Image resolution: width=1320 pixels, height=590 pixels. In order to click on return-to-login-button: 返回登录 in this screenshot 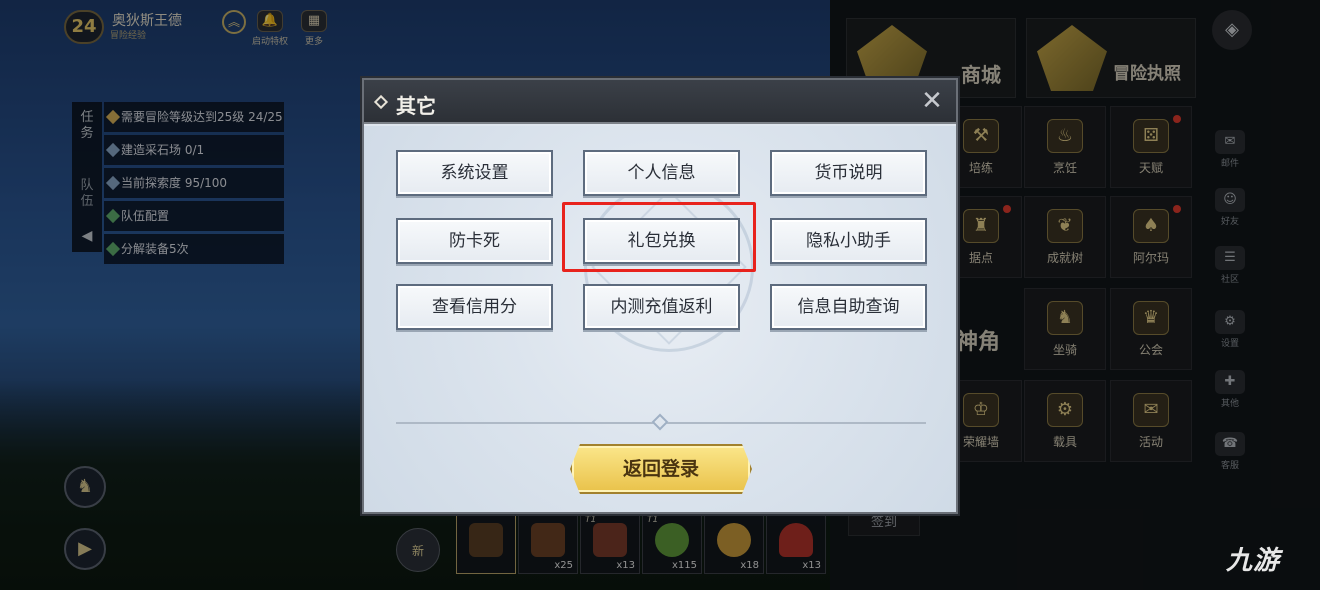, I will do `click(661, 469)`.